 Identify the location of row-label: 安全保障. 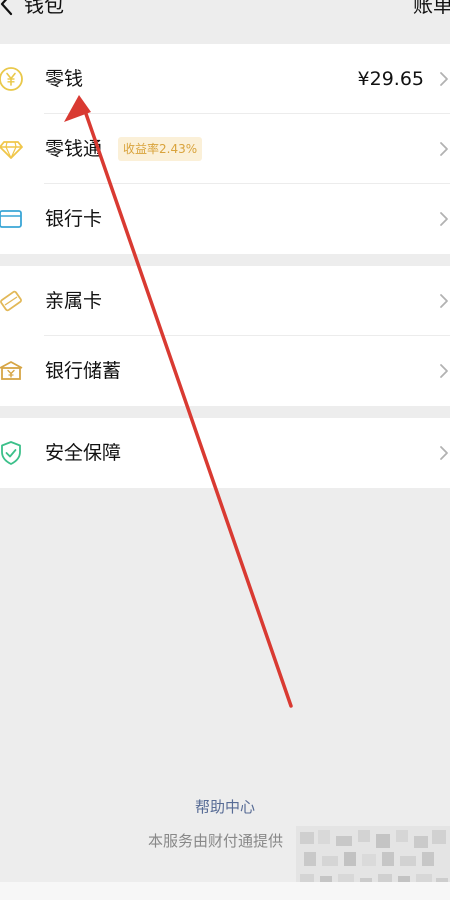
(83, 453).